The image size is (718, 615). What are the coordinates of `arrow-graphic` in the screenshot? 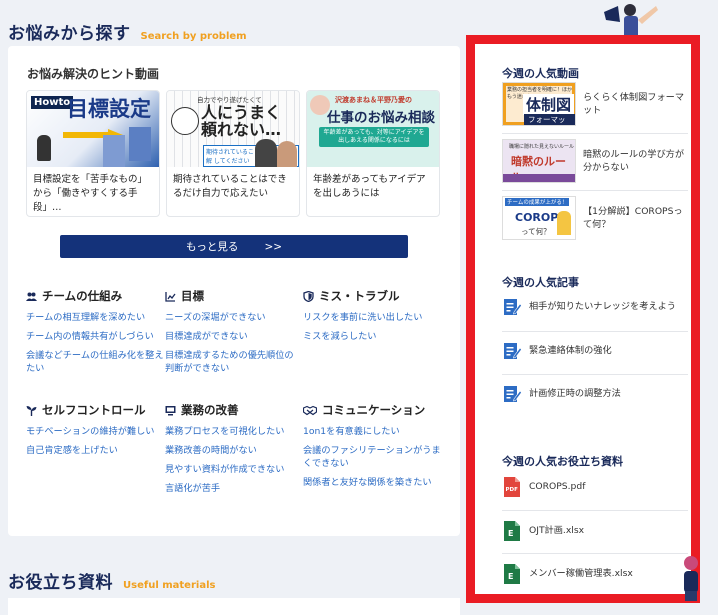 It's located at (93, 135).